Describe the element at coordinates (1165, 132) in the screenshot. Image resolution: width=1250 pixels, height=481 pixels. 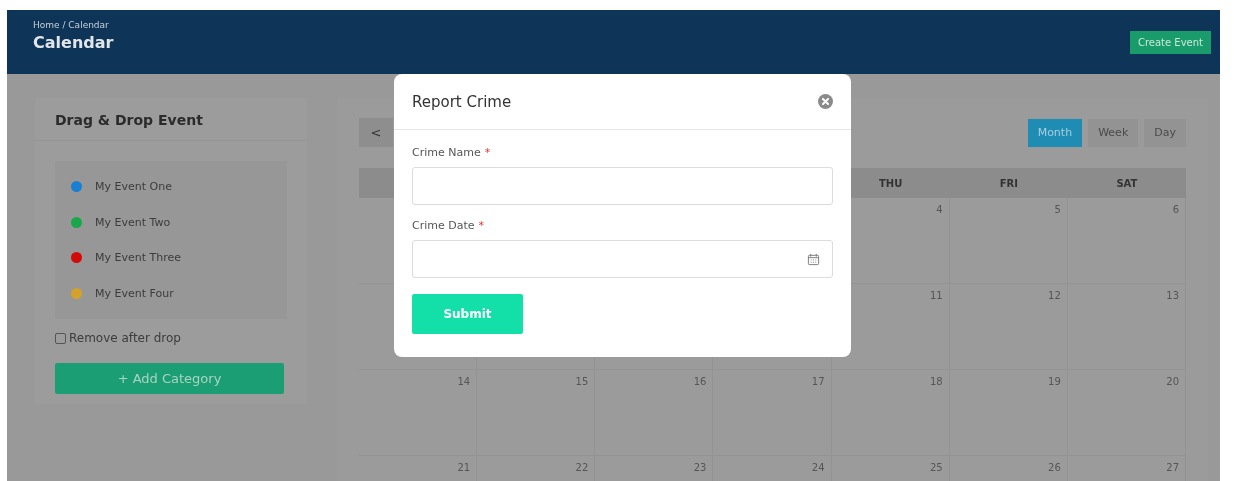
I see `view-tab: Day` at that location.